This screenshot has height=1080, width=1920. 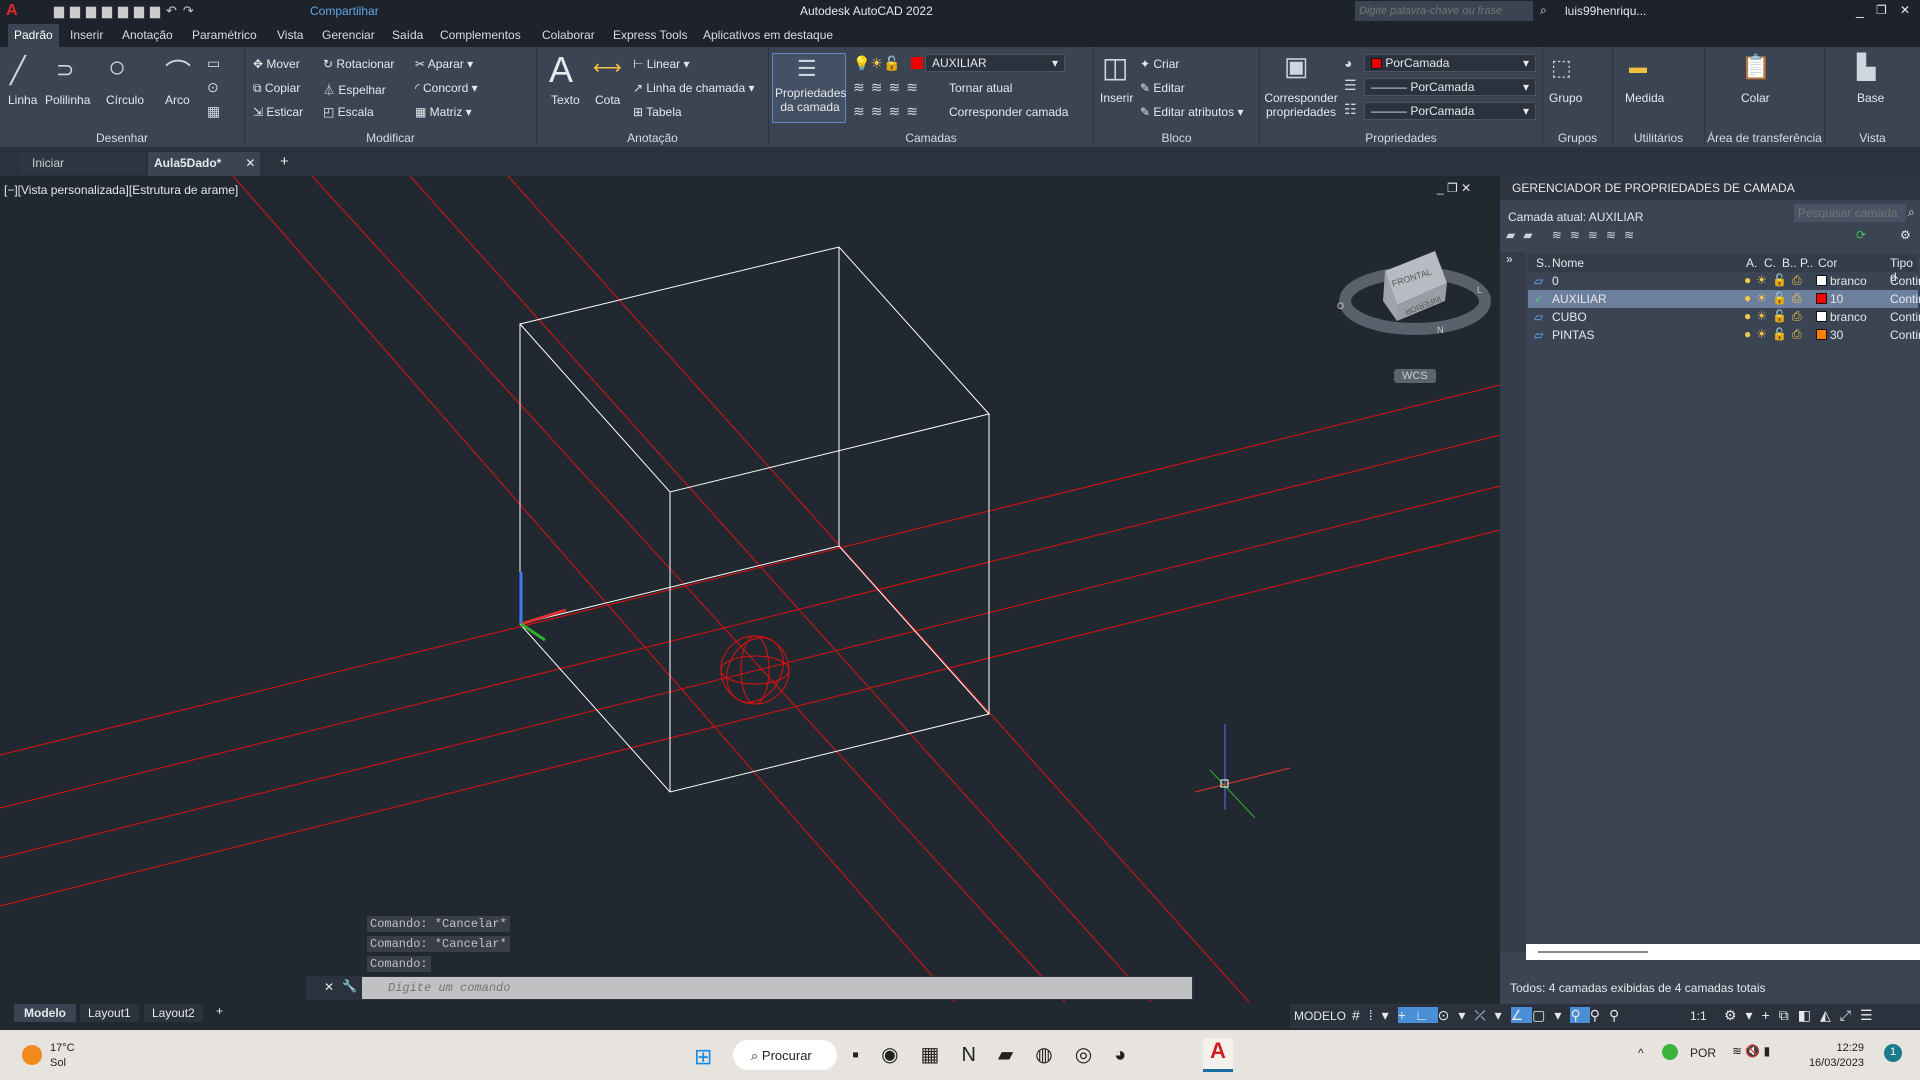 What do you see at coordinates (1191, 112) in the screenshot?
I see `edit-attributes-button: ✎ Editar atributos ▾` at bounding box center [1191, 112].